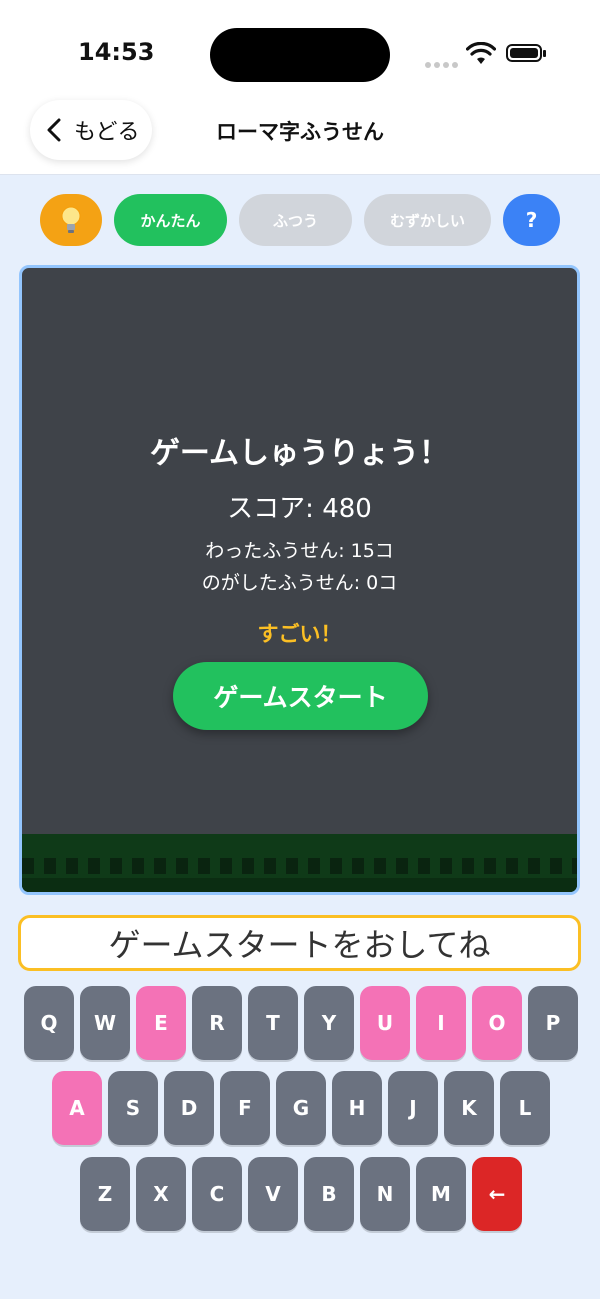 This screenshot has width=600, height=1299. I want to click on hint-button, so click(71, 220).